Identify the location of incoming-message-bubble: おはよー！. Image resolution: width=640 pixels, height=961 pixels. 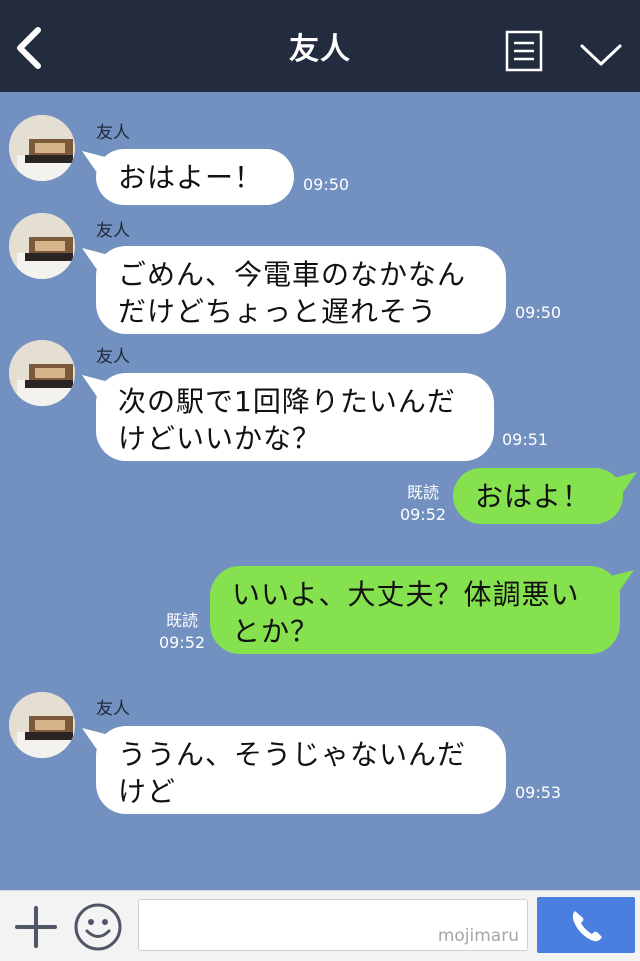
(195, 177).